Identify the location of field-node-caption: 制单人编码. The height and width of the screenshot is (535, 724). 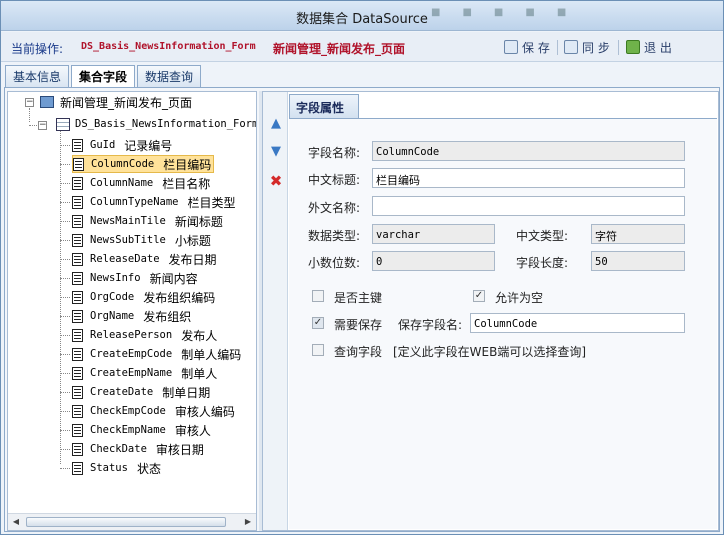
(211, 354).